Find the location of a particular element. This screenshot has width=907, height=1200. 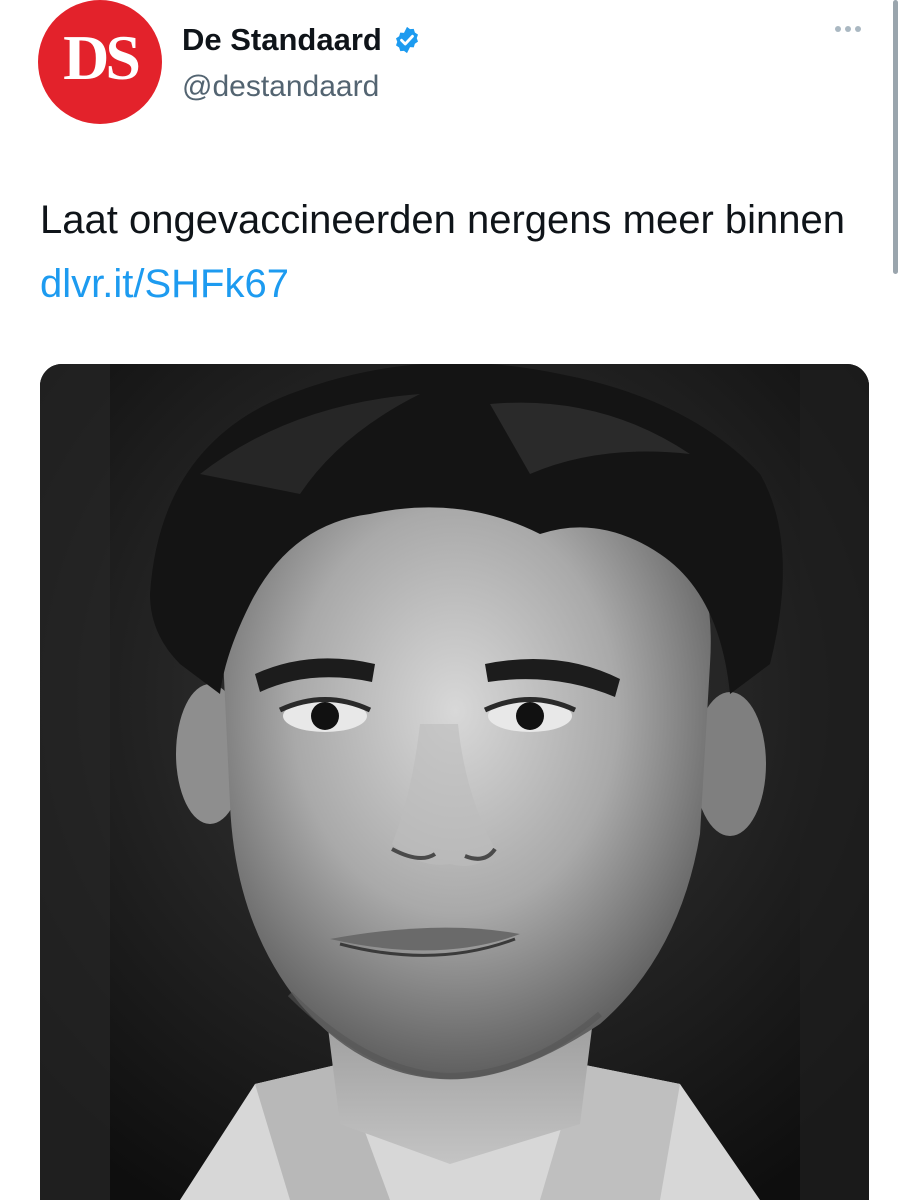

verified-badge-icon is located at coordinates (406, 40).